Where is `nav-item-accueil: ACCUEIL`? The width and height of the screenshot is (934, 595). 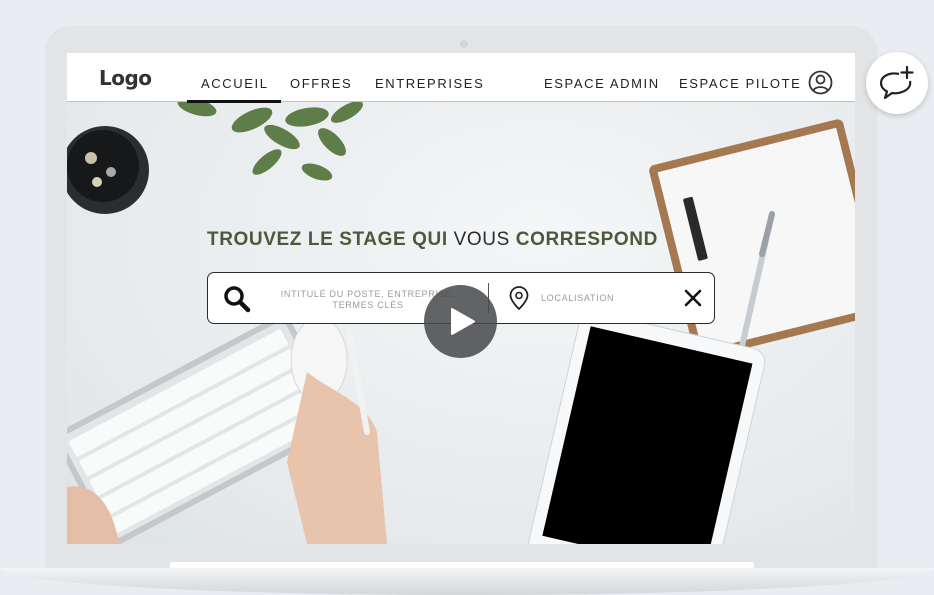 nav-item-accueil: ACCUEIL is located at coordinates (234, 89).